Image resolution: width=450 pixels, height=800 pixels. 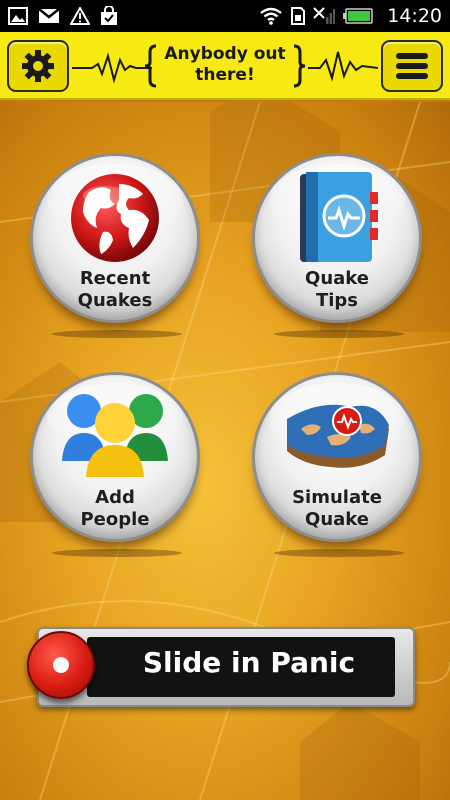 I want to click on wifi-icon, so click(x=271, y=16).